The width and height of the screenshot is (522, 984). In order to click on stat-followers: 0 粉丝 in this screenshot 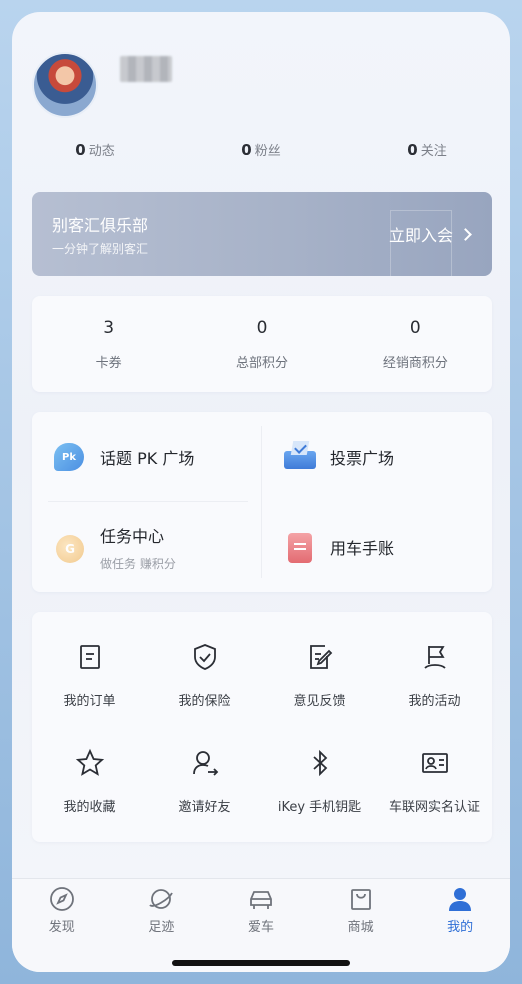, I will do `click(261, 152)`.